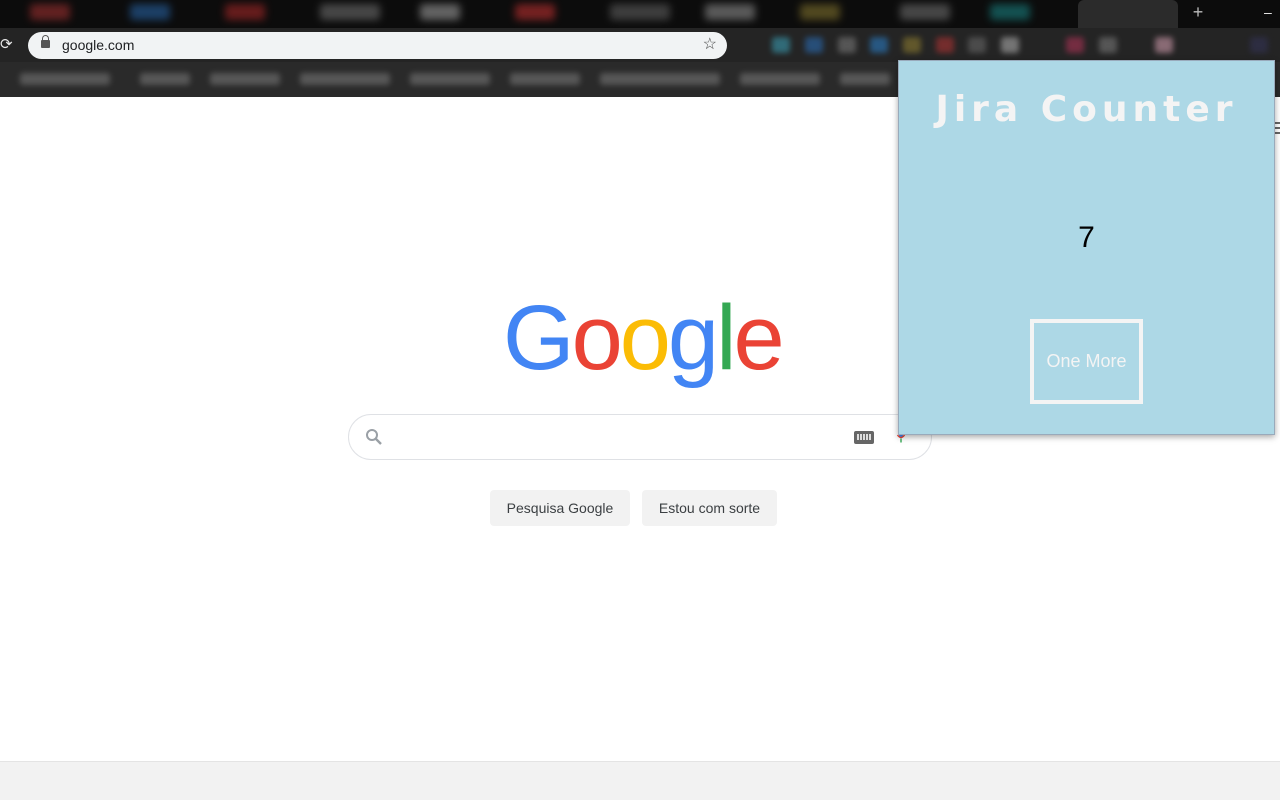 Image resolution: width=1280 pixels, height=800 pixels. Describe the element at coordinates (1198, 12) in the screenshot. I see `new-tab-button: +` at that location.